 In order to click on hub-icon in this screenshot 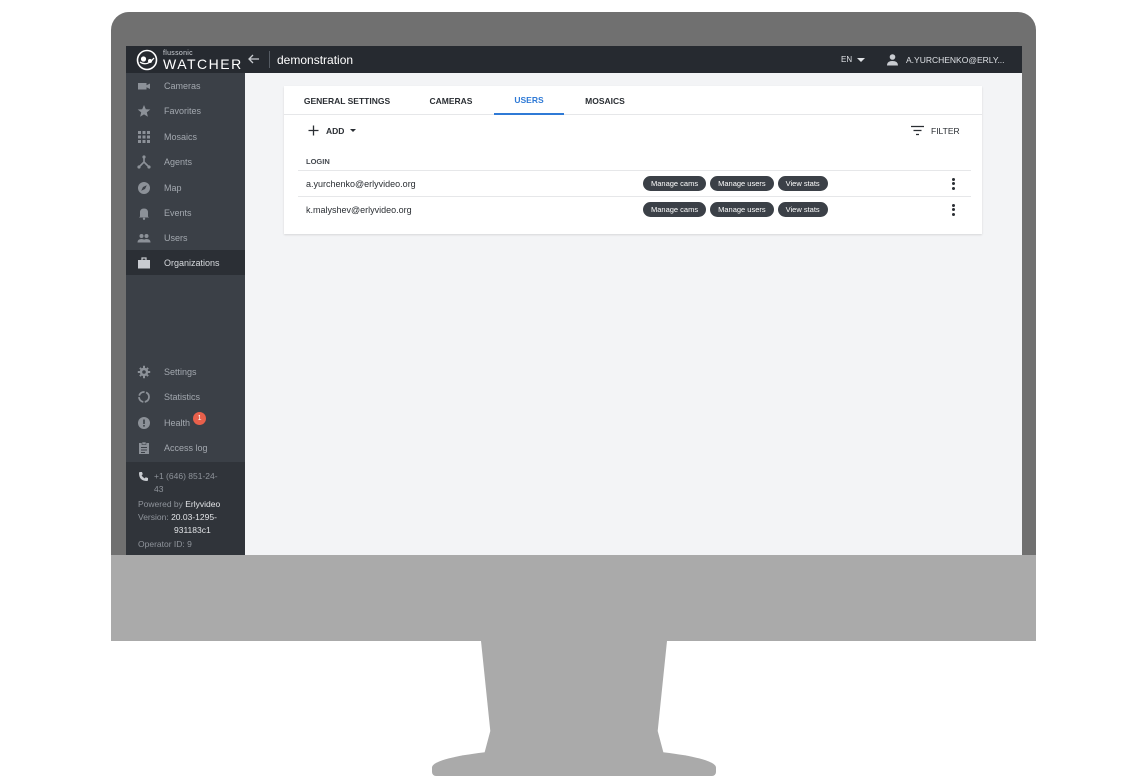, I will do `click(144, 161)`.